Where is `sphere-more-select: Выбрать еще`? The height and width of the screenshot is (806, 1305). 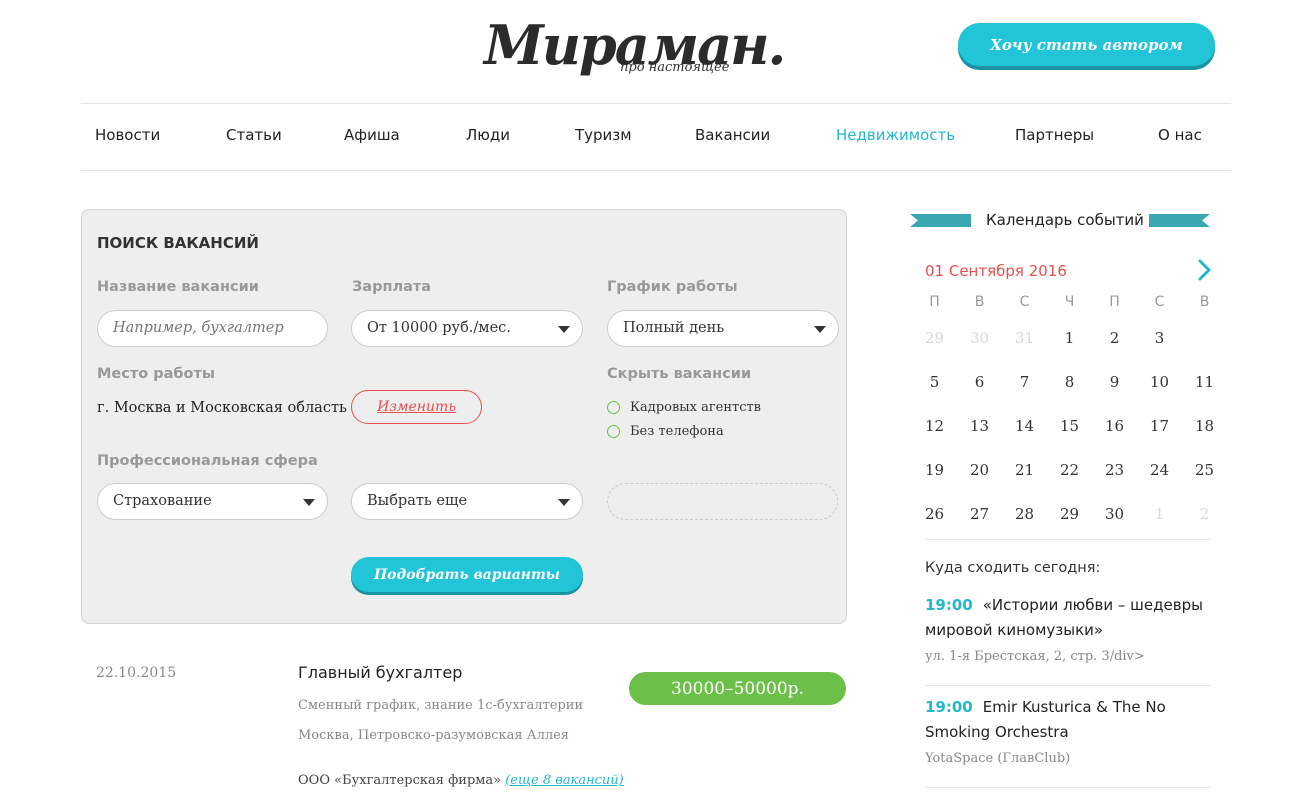 sphere-more-select: Выбрать еще is located at coordinates (467, 501).